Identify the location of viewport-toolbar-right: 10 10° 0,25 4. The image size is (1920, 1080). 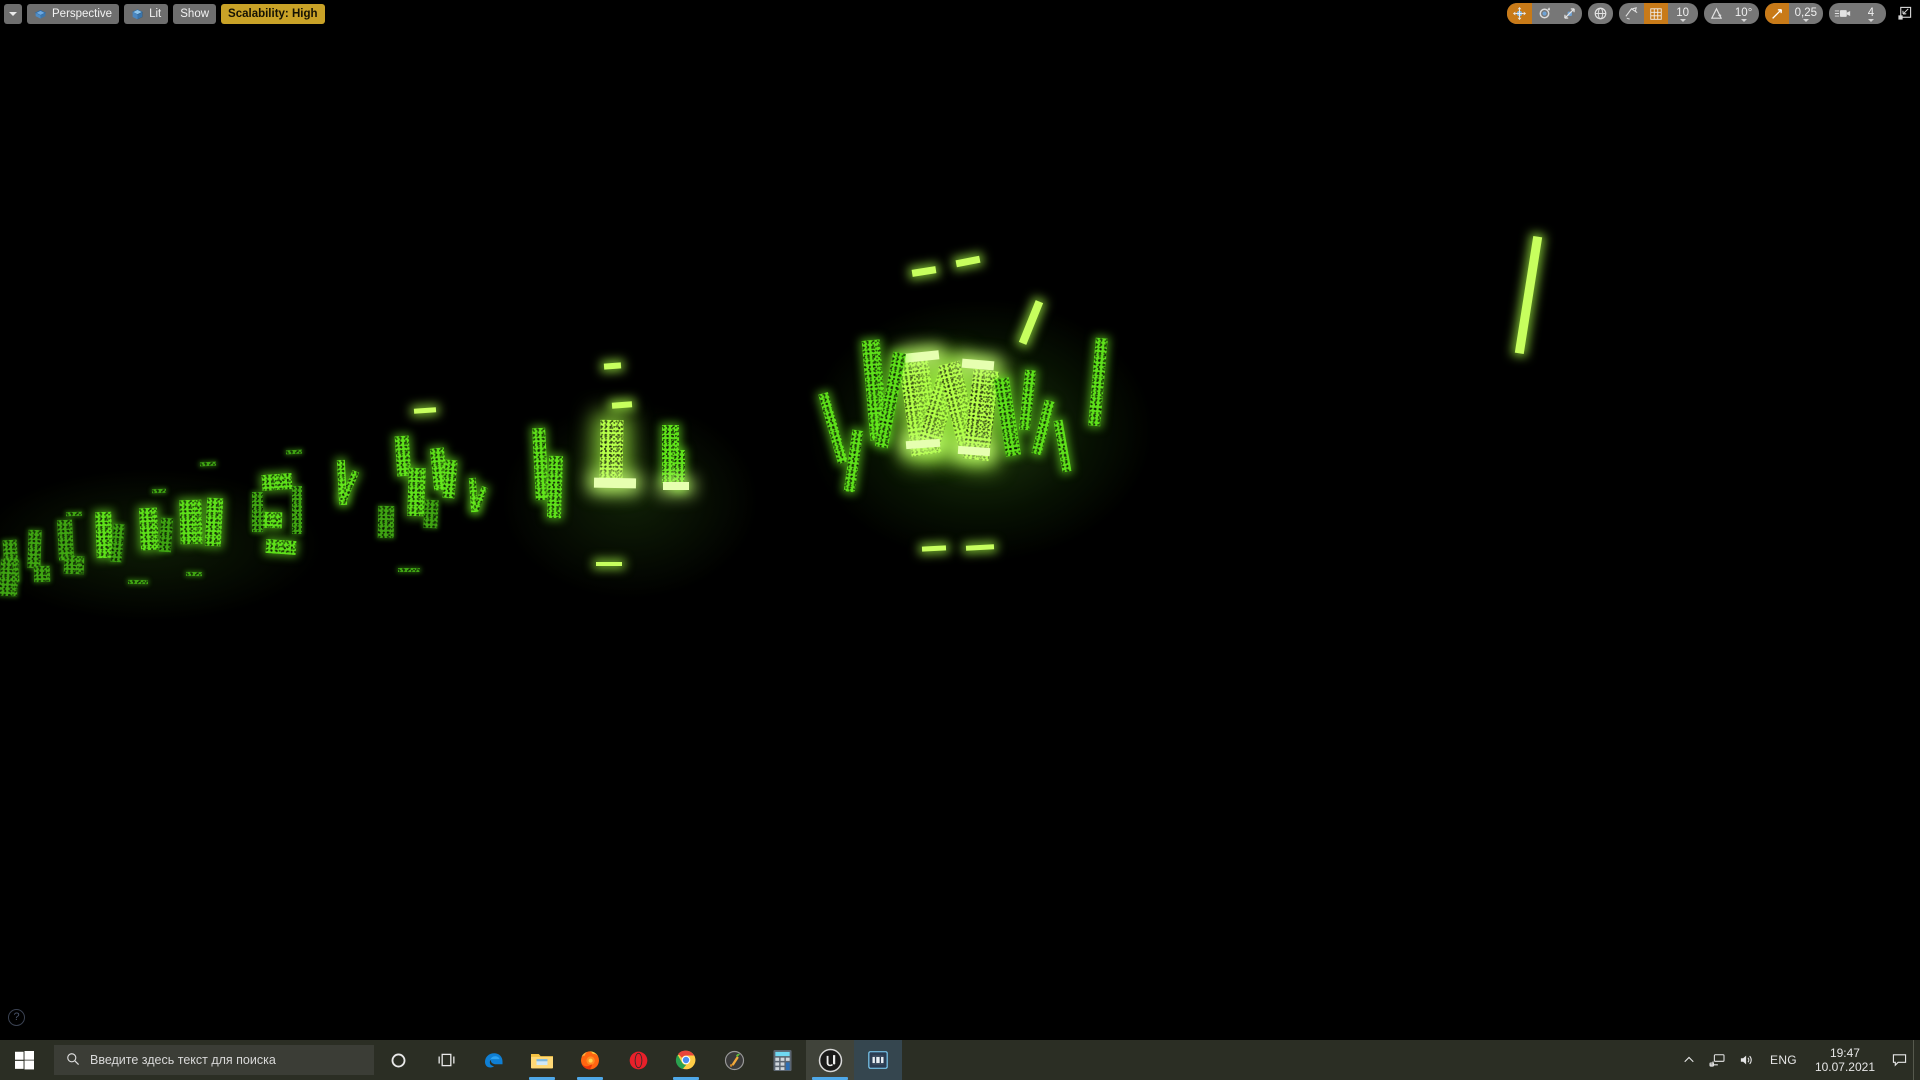
(1711, 13).